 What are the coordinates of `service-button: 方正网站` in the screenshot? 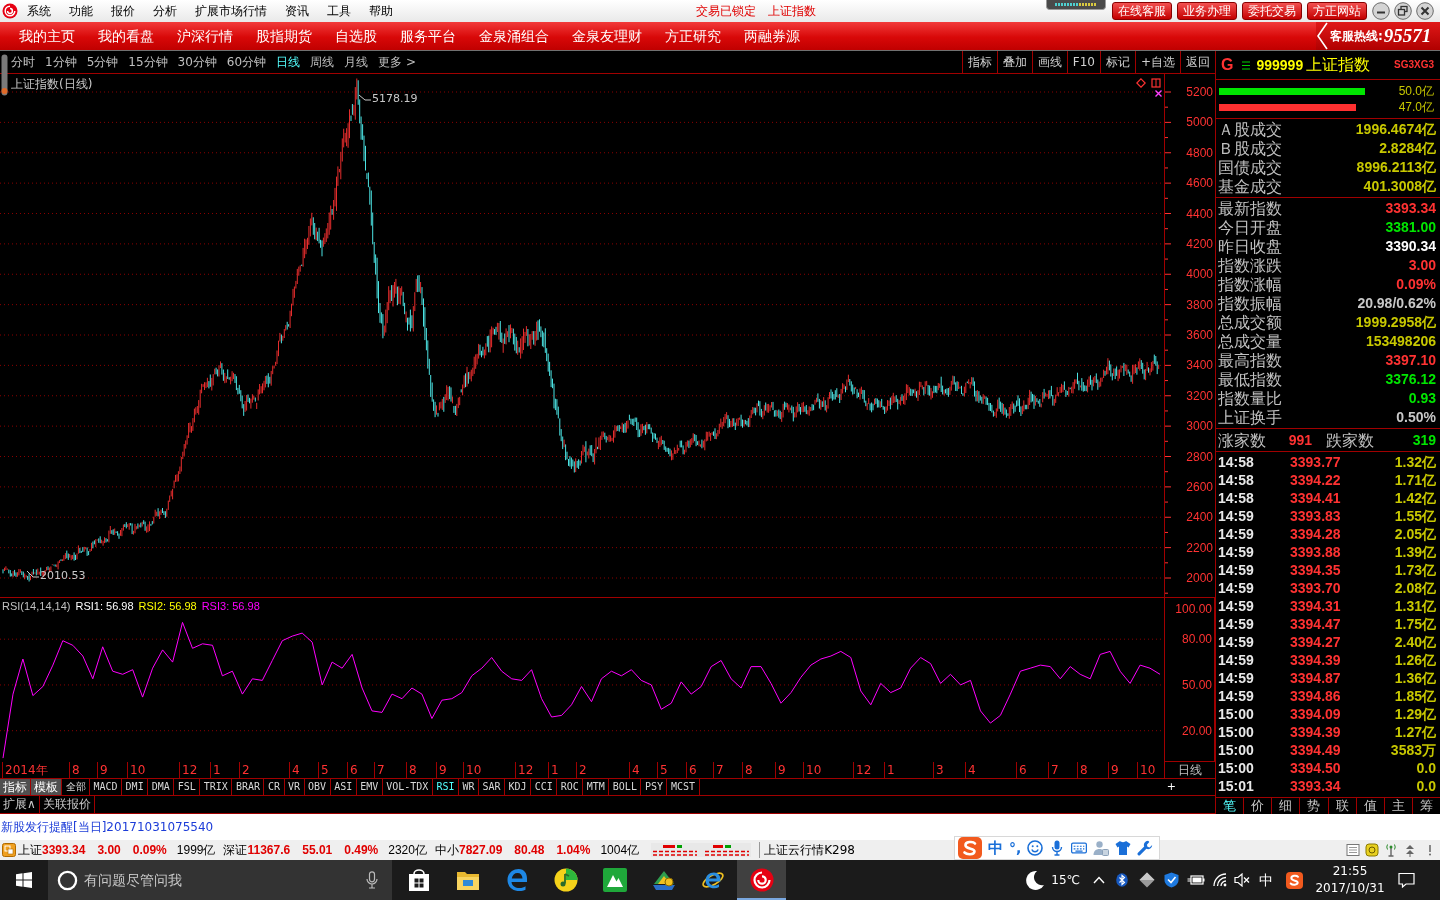 It's located at (1337, 11).